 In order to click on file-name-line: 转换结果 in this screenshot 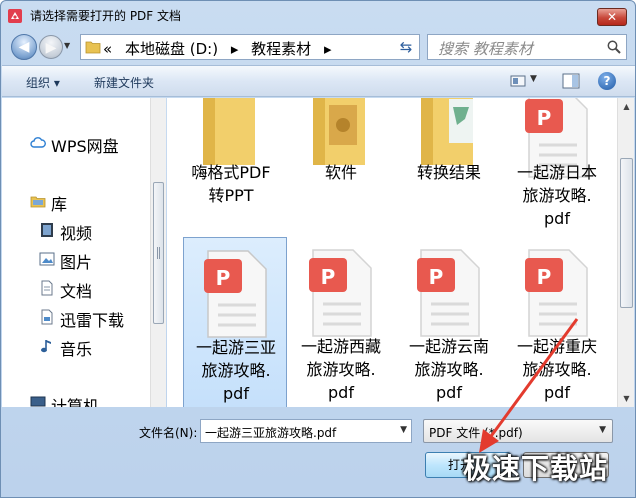, I will do `click(448, 172)`.